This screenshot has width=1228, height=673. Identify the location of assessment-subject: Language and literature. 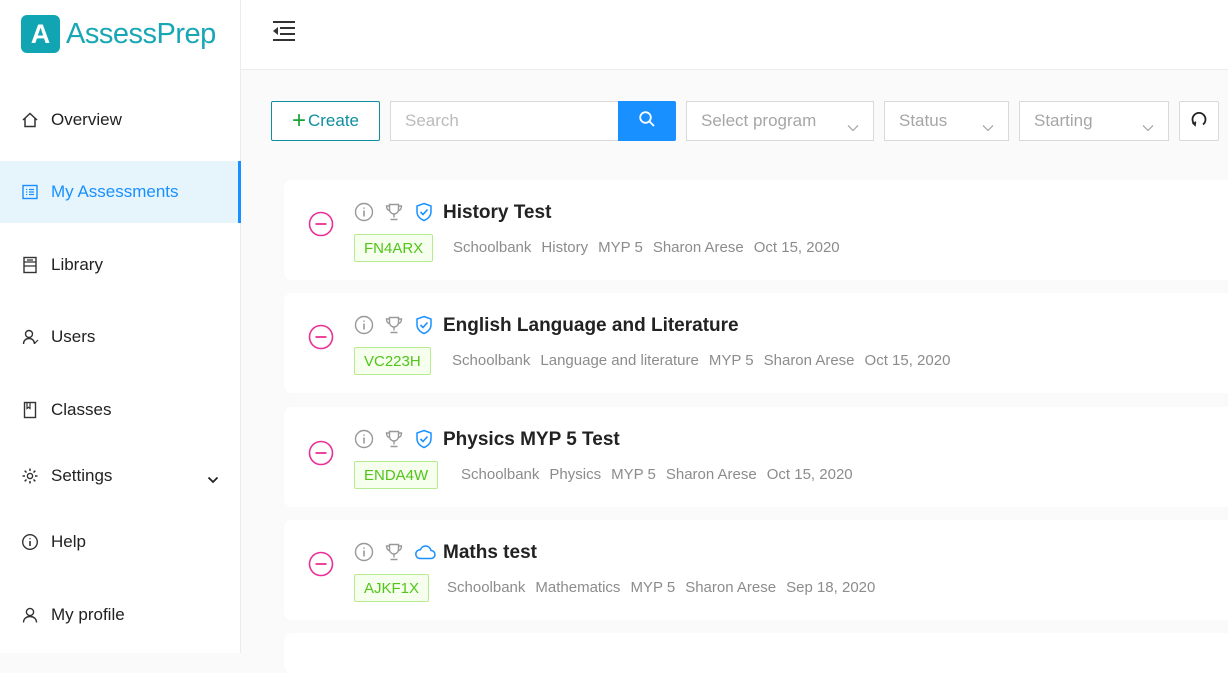
(619, 360).